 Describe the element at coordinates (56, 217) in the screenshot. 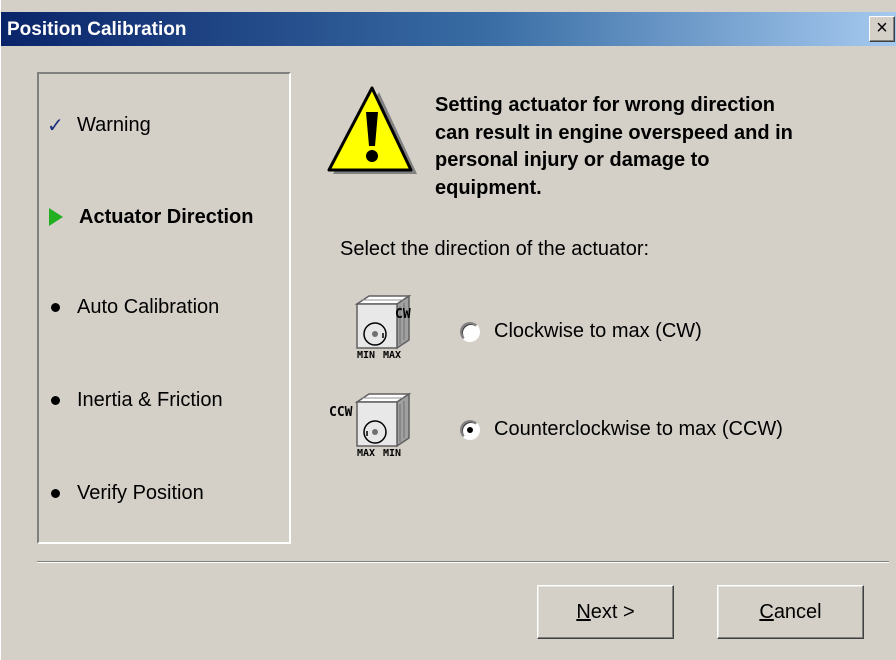

I see `green-arrow-icon` at that location.